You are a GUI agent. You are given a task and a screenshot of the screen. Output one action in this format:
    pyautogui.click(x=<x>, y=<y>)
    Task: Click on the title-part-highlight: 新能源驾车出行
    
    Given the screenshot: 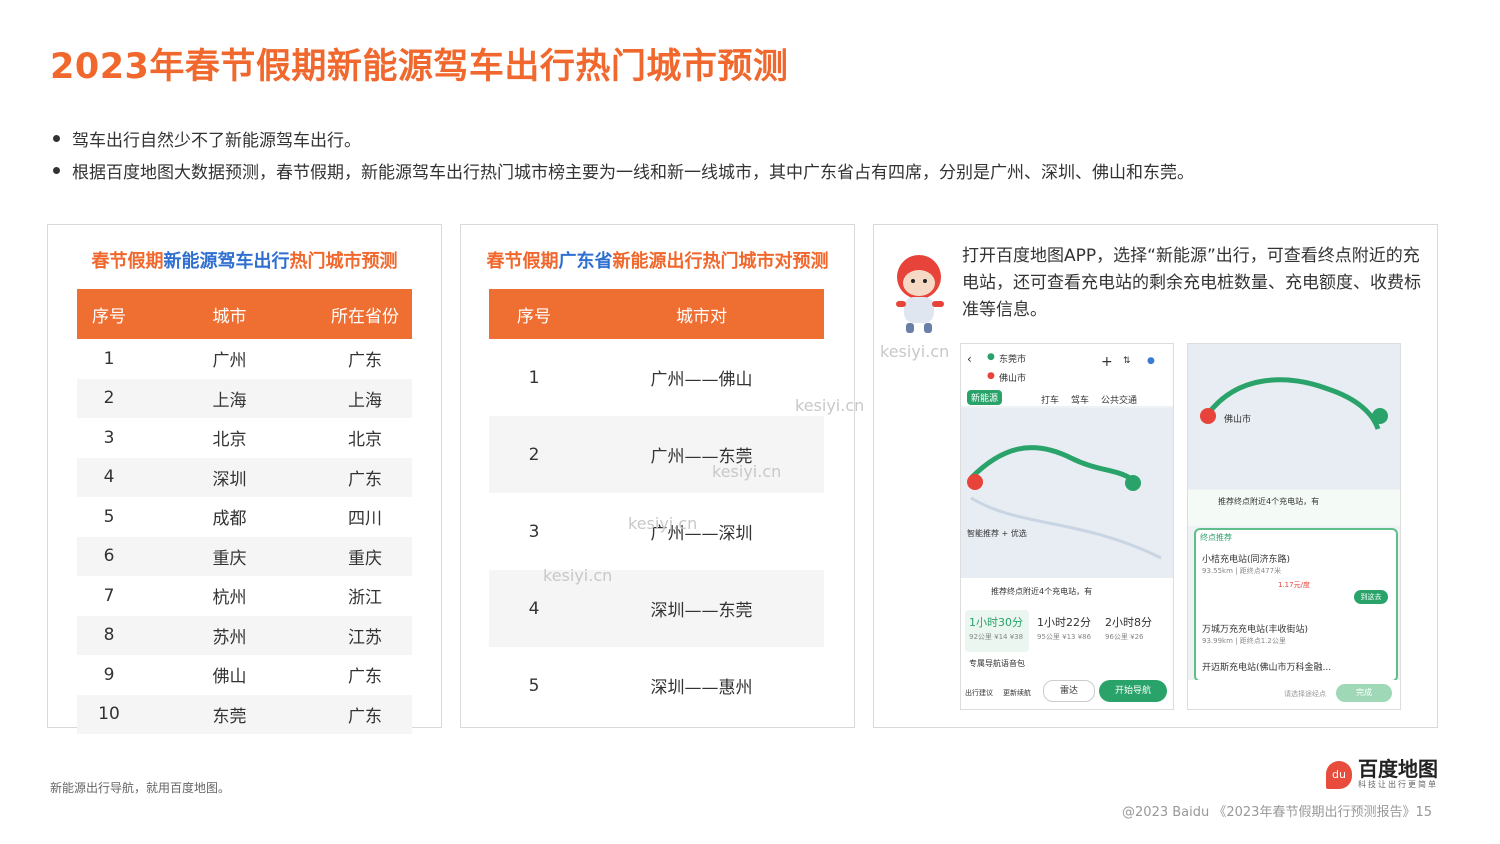 What is the action you would take?
    pyautogui.click(x=226, y=261)
    